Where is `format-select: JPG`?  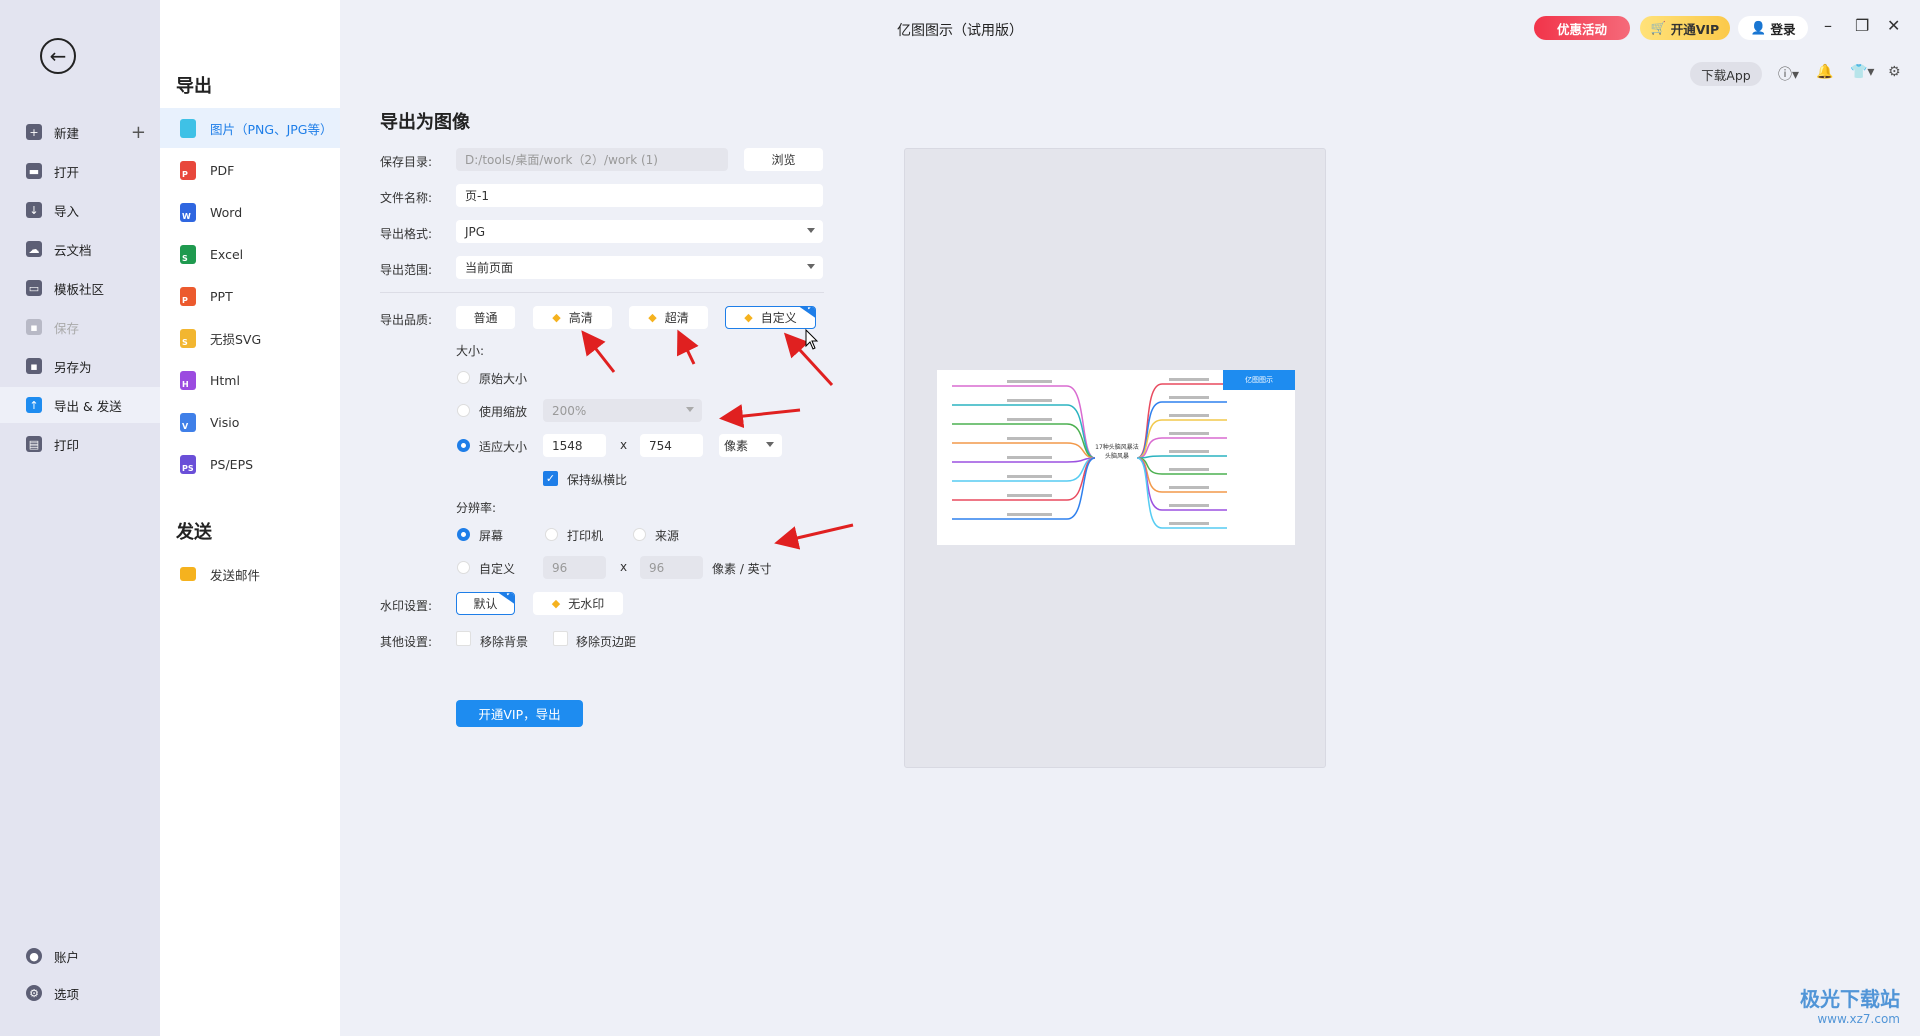
format-select: JPG is located at coordinates (639, 231).